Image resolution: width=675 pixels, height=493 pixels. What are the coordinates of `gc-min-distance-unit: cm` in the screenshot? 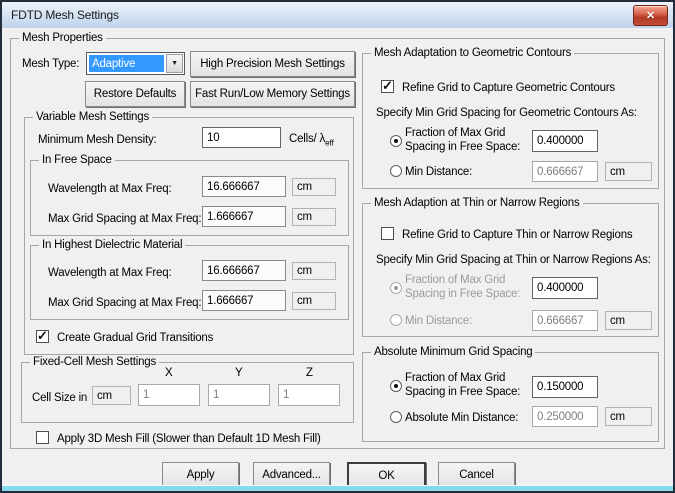 It's located at (628, 171).